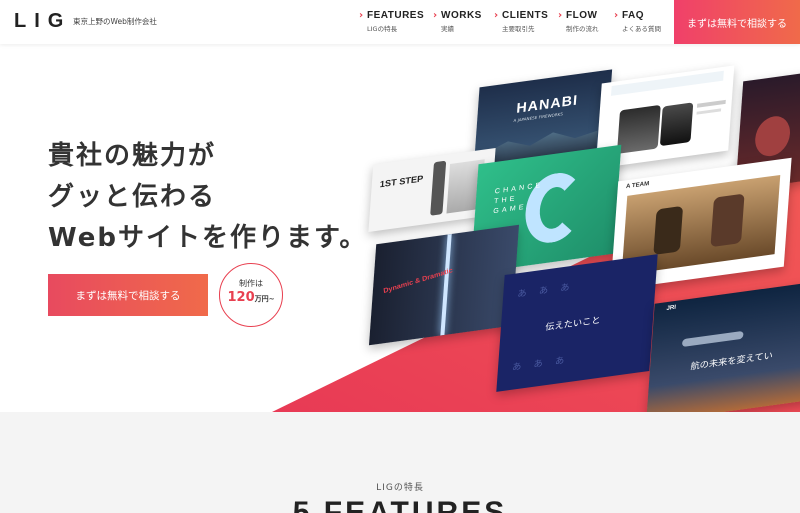  Describe the element at coordinates (444, 285) in the screenshot. I see `work-screenshot-dynamic: Dynamic & Dramatic` at that location.